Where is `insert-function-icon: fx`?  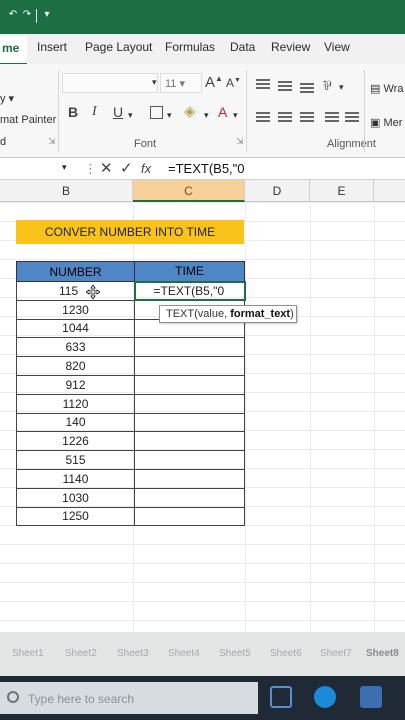 insert-function-icon: fx is located at coordinates (146, 168).